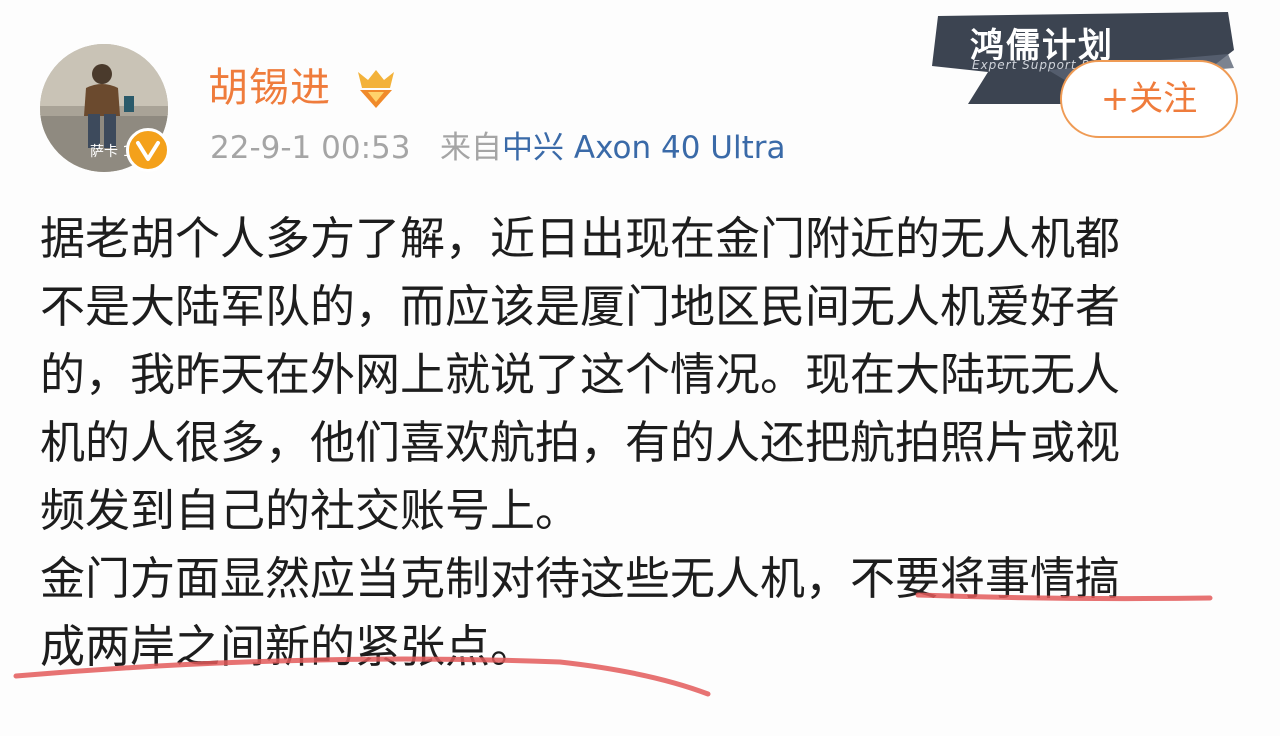 The height and width of the screenshot is (736, 1280). What do you see at coordinates (1149, 99) in the screenshot?
I see `follow-button: +关注` at bounding box center [1149, 99].